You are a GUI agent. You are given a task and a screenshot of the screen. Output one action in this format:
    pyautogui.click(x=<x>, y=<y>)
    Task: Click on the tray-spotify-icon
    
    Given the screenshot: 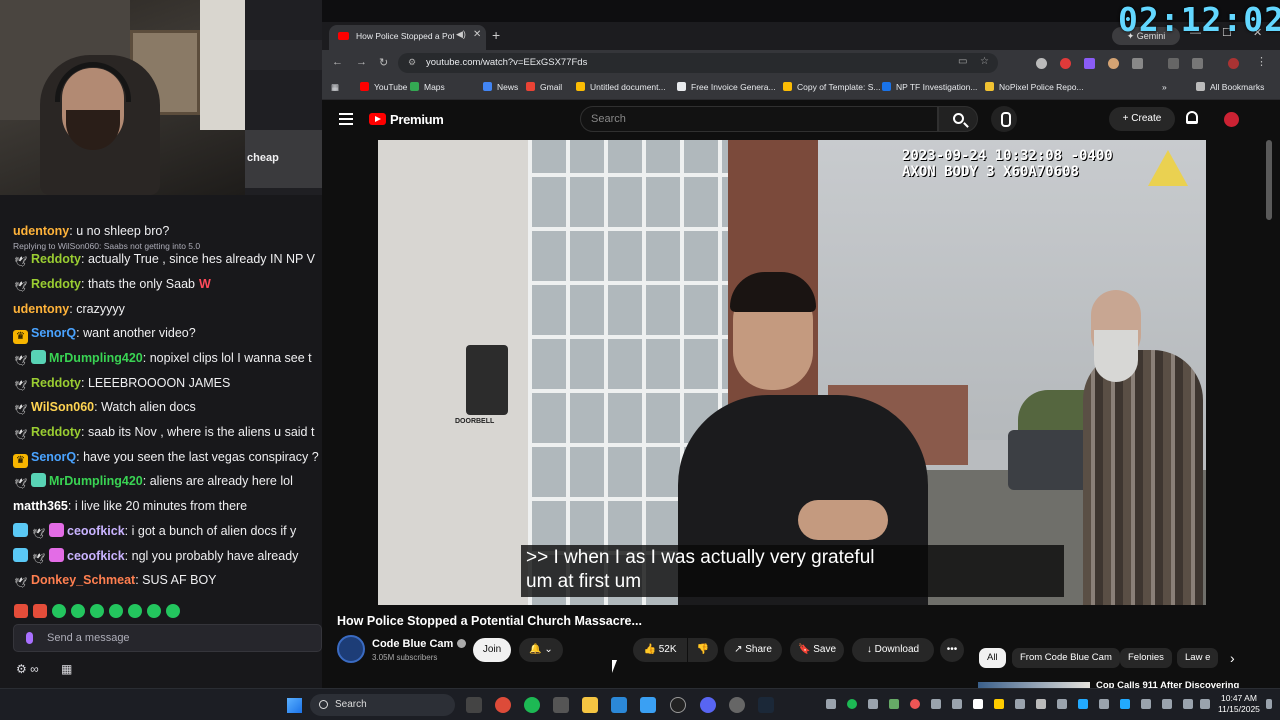 What is the action you would take?
    pyautogui.click(x=852, y=704)
    